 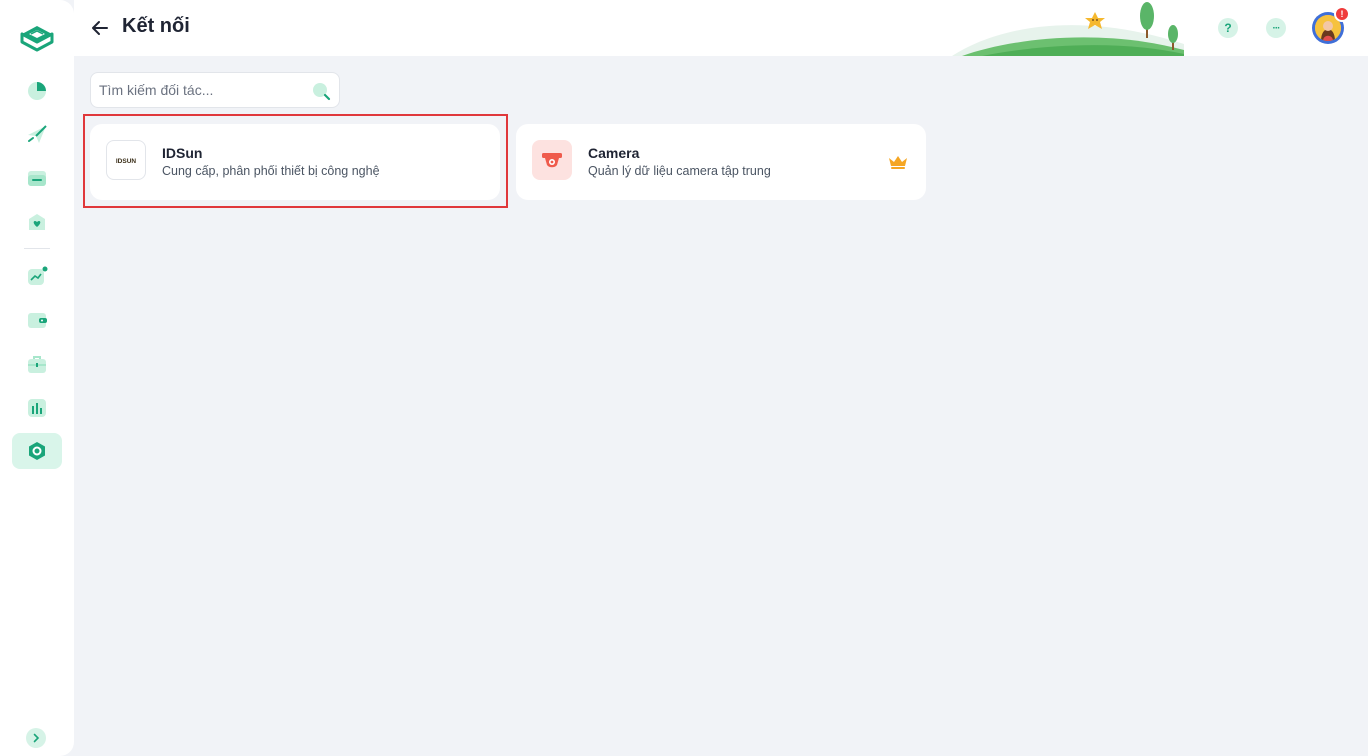 What do you see at coordinates (721, 162) in the screenshot?
I see `partner-card-camera: Camera Quản lý dữ liệu camera tập trung` at bounding box center [721, 162].